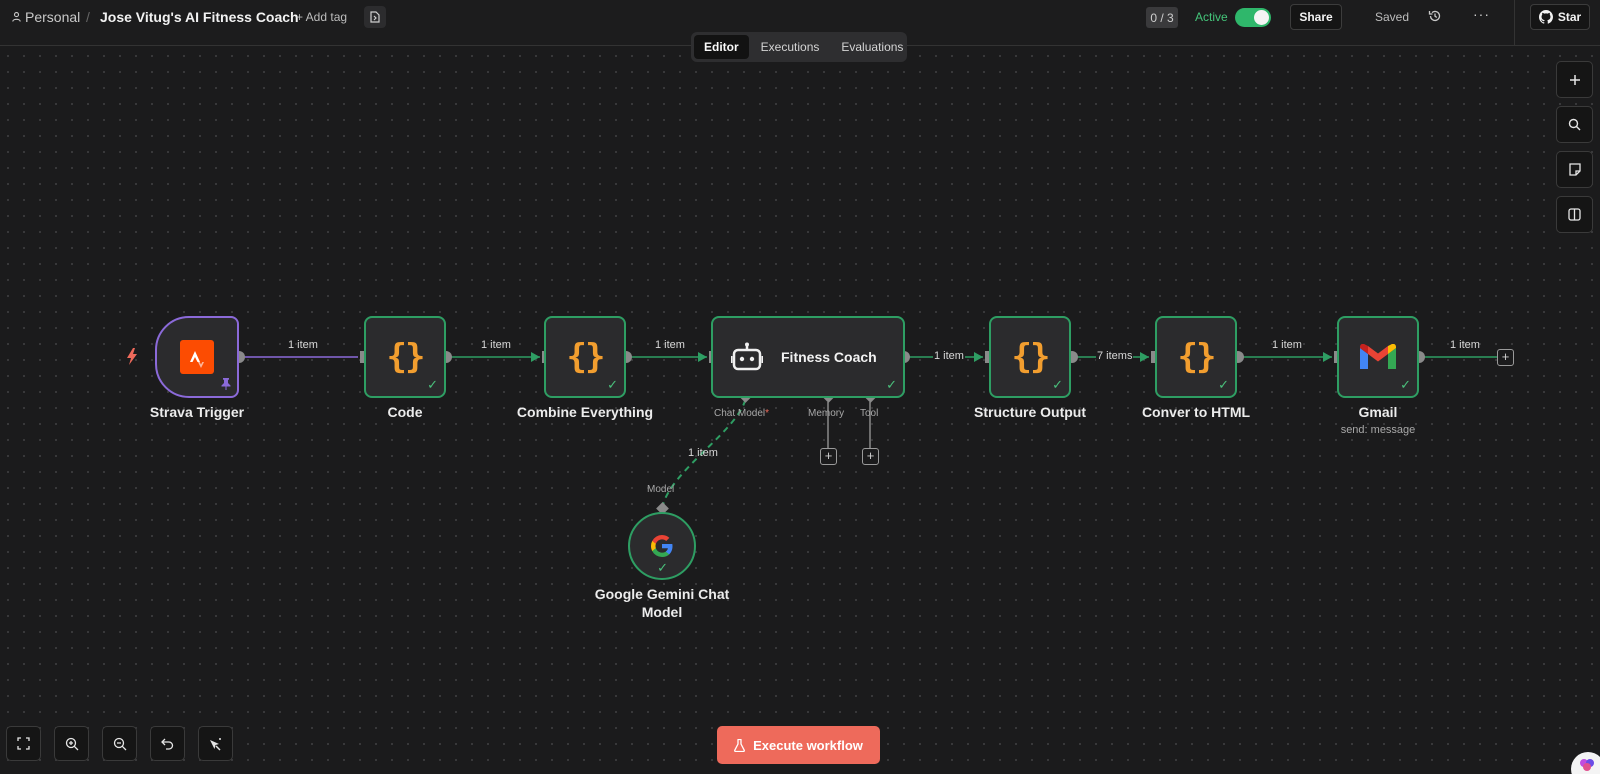 Image resolution: width=1600 pixels, height=774 pixels. What do you see at coordinates (132, 356) in the screenshot?
I see `trigger-bolt-icon` at bounding box center [132, 356].